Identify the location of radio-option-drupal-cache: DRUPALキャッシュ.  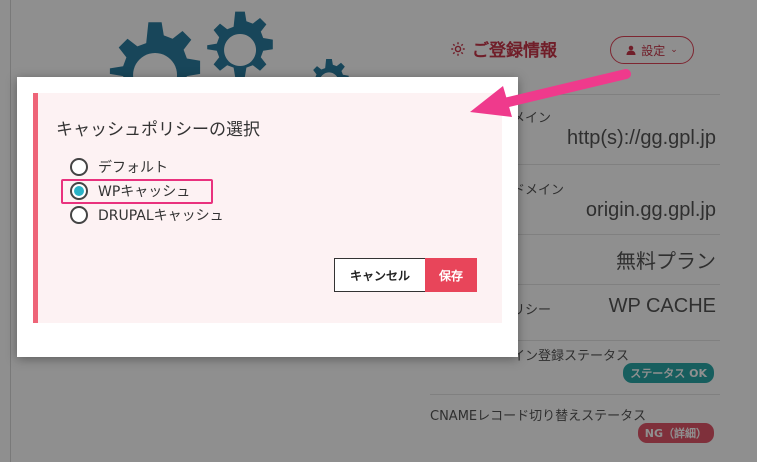
(147, 215).